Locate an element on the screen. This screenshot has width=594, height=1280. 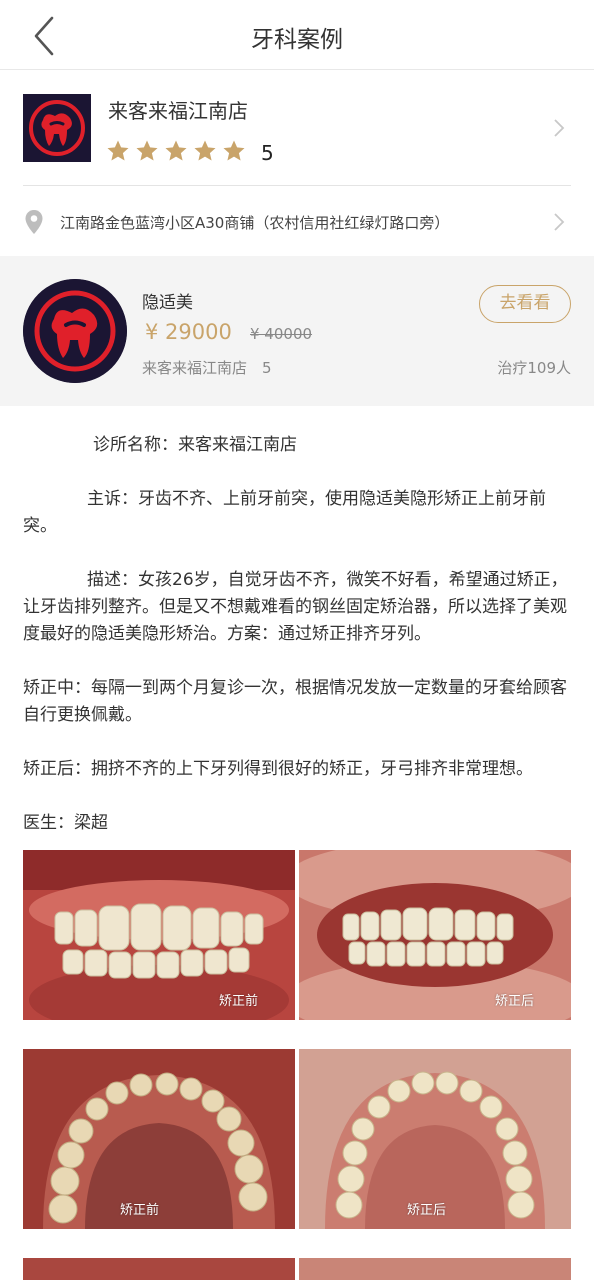
after-side-photo is located at coordinates (435, 1269).